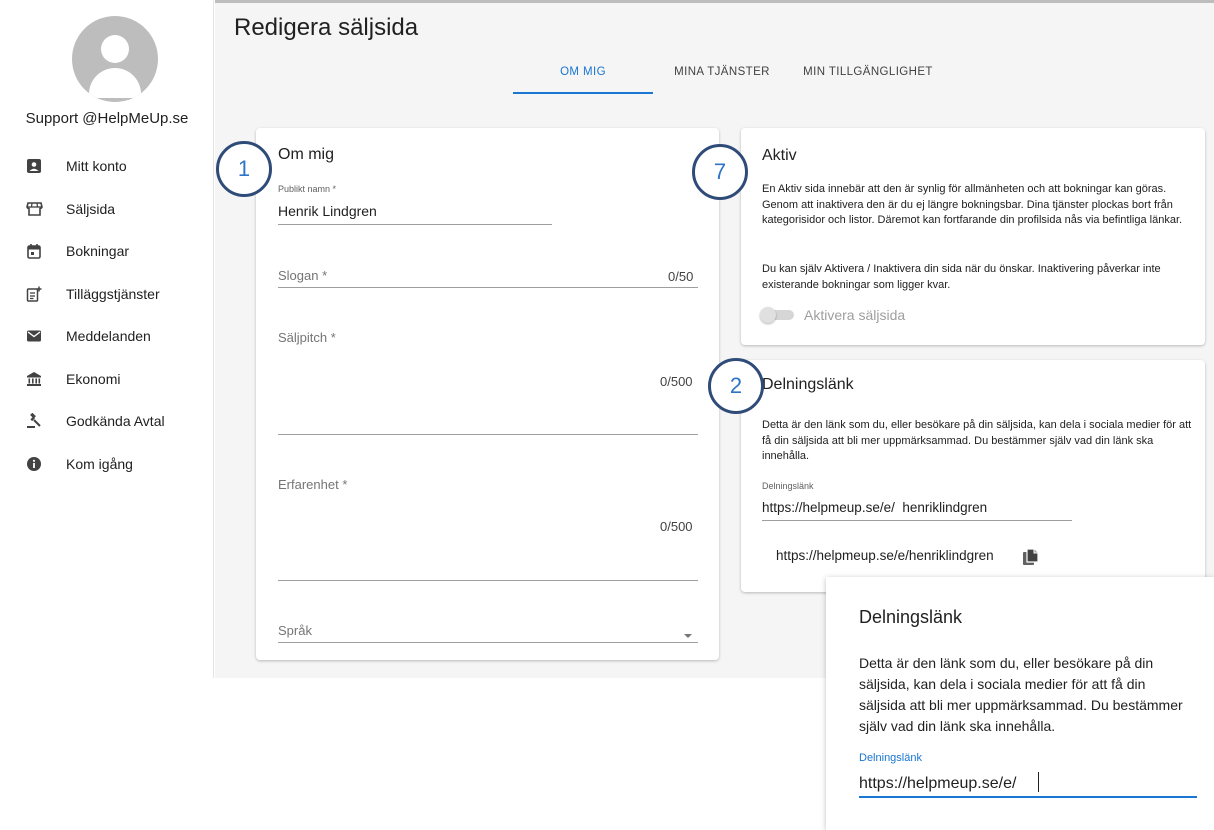 The width and height of the screenshot is (1214, 830). I want to click on gavel-icon, so click(34, 421).